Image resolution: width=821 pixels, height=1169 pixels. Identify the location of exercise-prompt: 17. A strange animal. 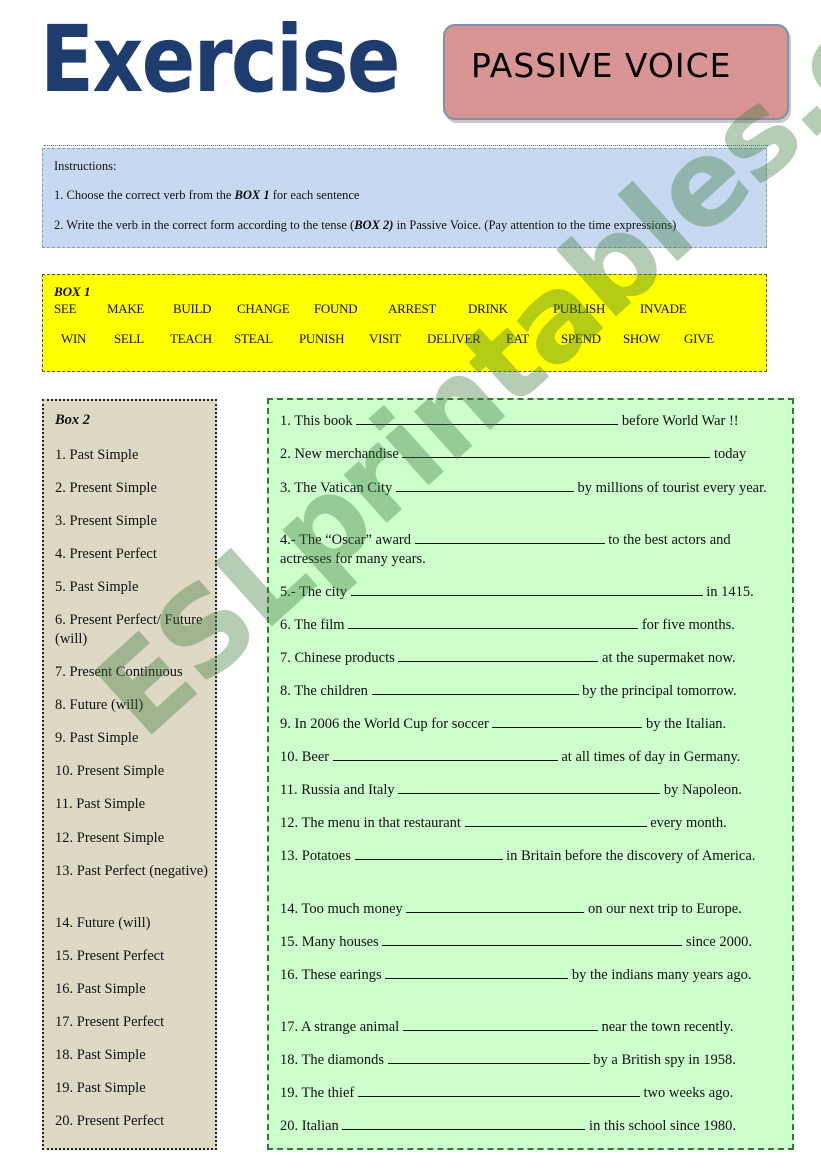
(341, 1027).